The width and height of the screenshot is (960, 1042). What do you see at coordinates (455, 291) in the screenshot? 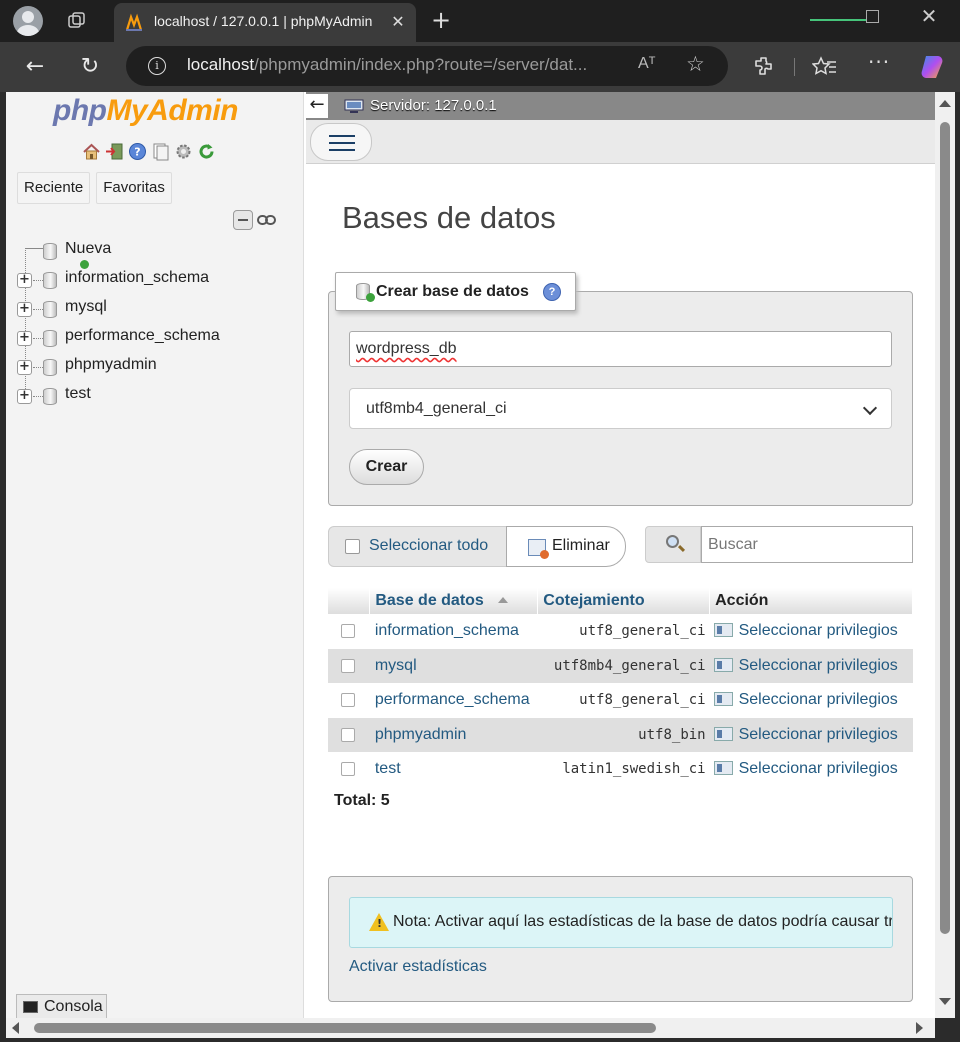
I see `create-database-legend: Crear base de datos ?` at bounding box center [455, 291].